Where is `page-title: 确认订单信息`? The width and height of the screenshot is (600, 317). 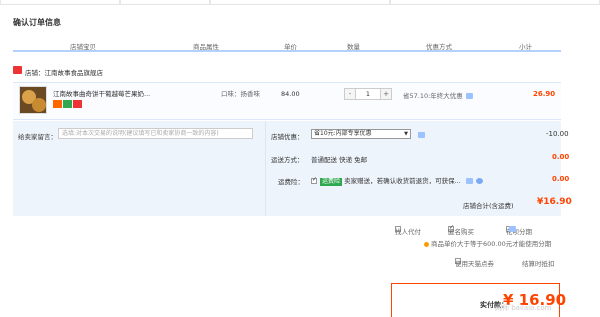 page-title: 确认订单信息 is located at coordinates (37, 22).